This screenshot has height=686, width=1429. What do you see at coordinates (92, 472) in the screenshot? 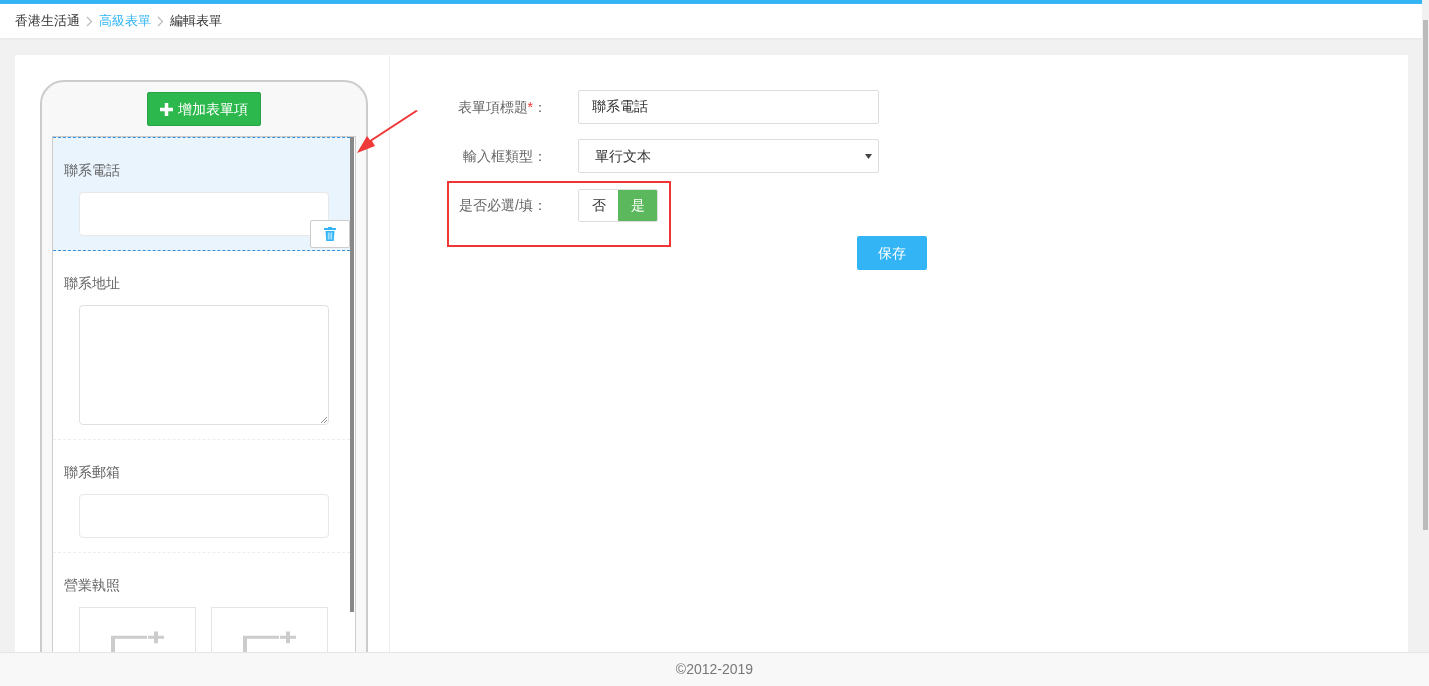
I see `item-label: 聯系郵箱` at bounding box center [92, 472].